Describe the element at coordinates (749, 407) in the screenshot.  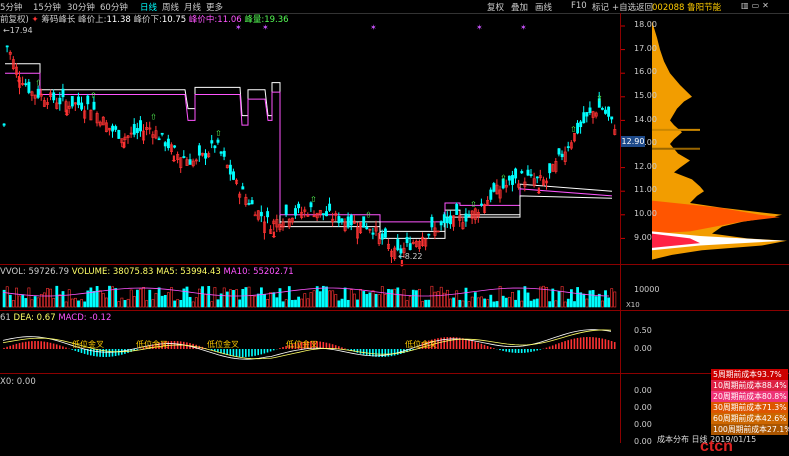
I see `cost-legend-item: 30周期前成本71.3%` at that location.